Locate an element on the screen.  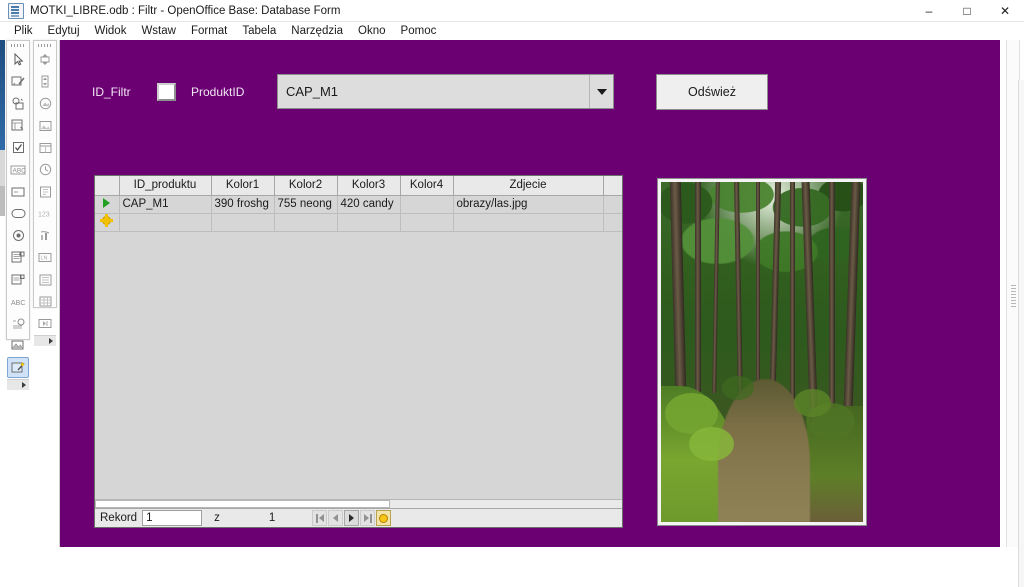
menu-item-wstaw: Wstaw is located at coordinates (159, 31).